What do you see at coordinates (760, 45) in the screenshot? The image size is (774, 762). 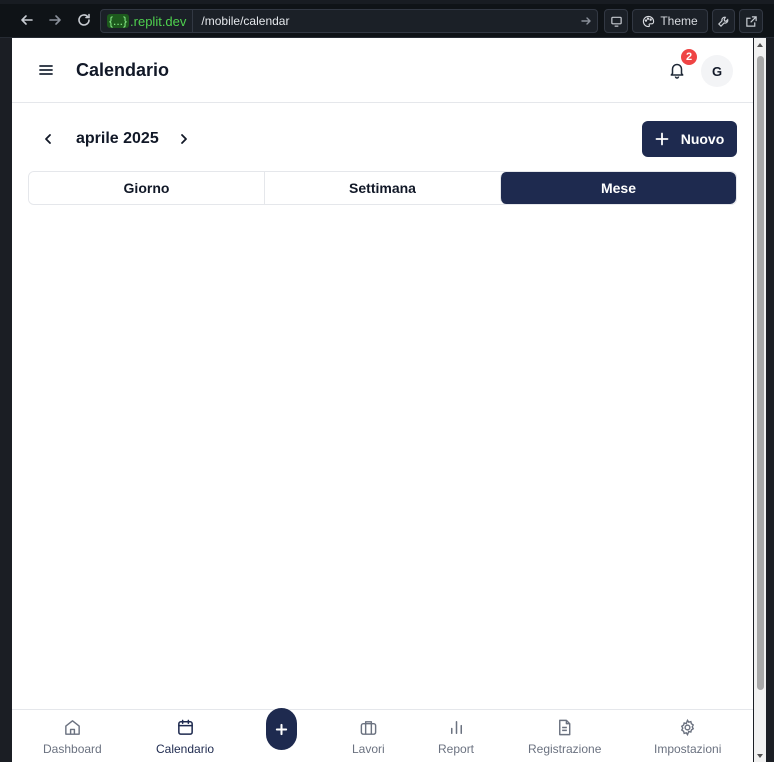 I see `scroll-up-arrow-icon` at bounding box center [760, 45].